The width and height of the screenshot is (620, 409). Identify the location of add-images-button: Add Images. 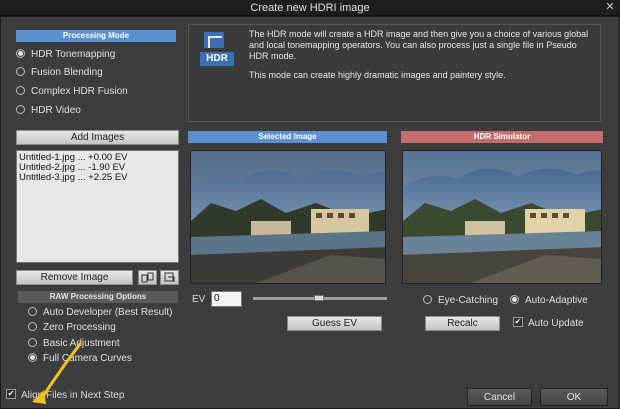
(97, 137).